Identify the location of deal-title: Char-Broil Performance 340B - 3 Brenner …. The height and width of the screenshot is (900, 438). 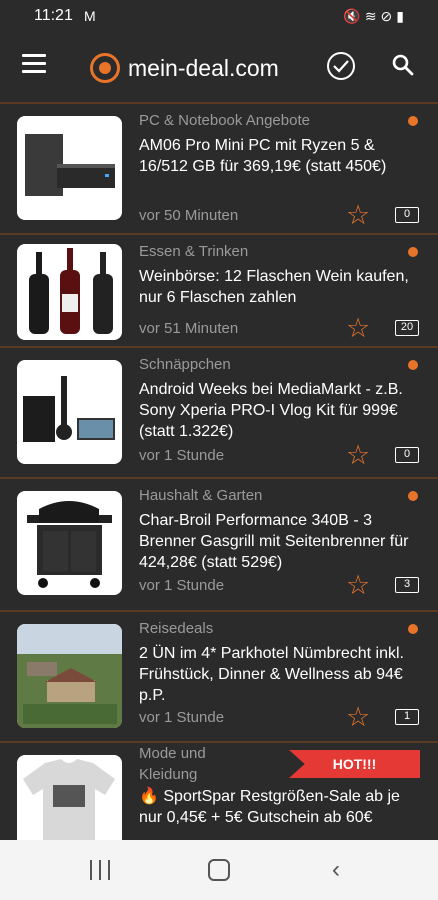
(281, 541).